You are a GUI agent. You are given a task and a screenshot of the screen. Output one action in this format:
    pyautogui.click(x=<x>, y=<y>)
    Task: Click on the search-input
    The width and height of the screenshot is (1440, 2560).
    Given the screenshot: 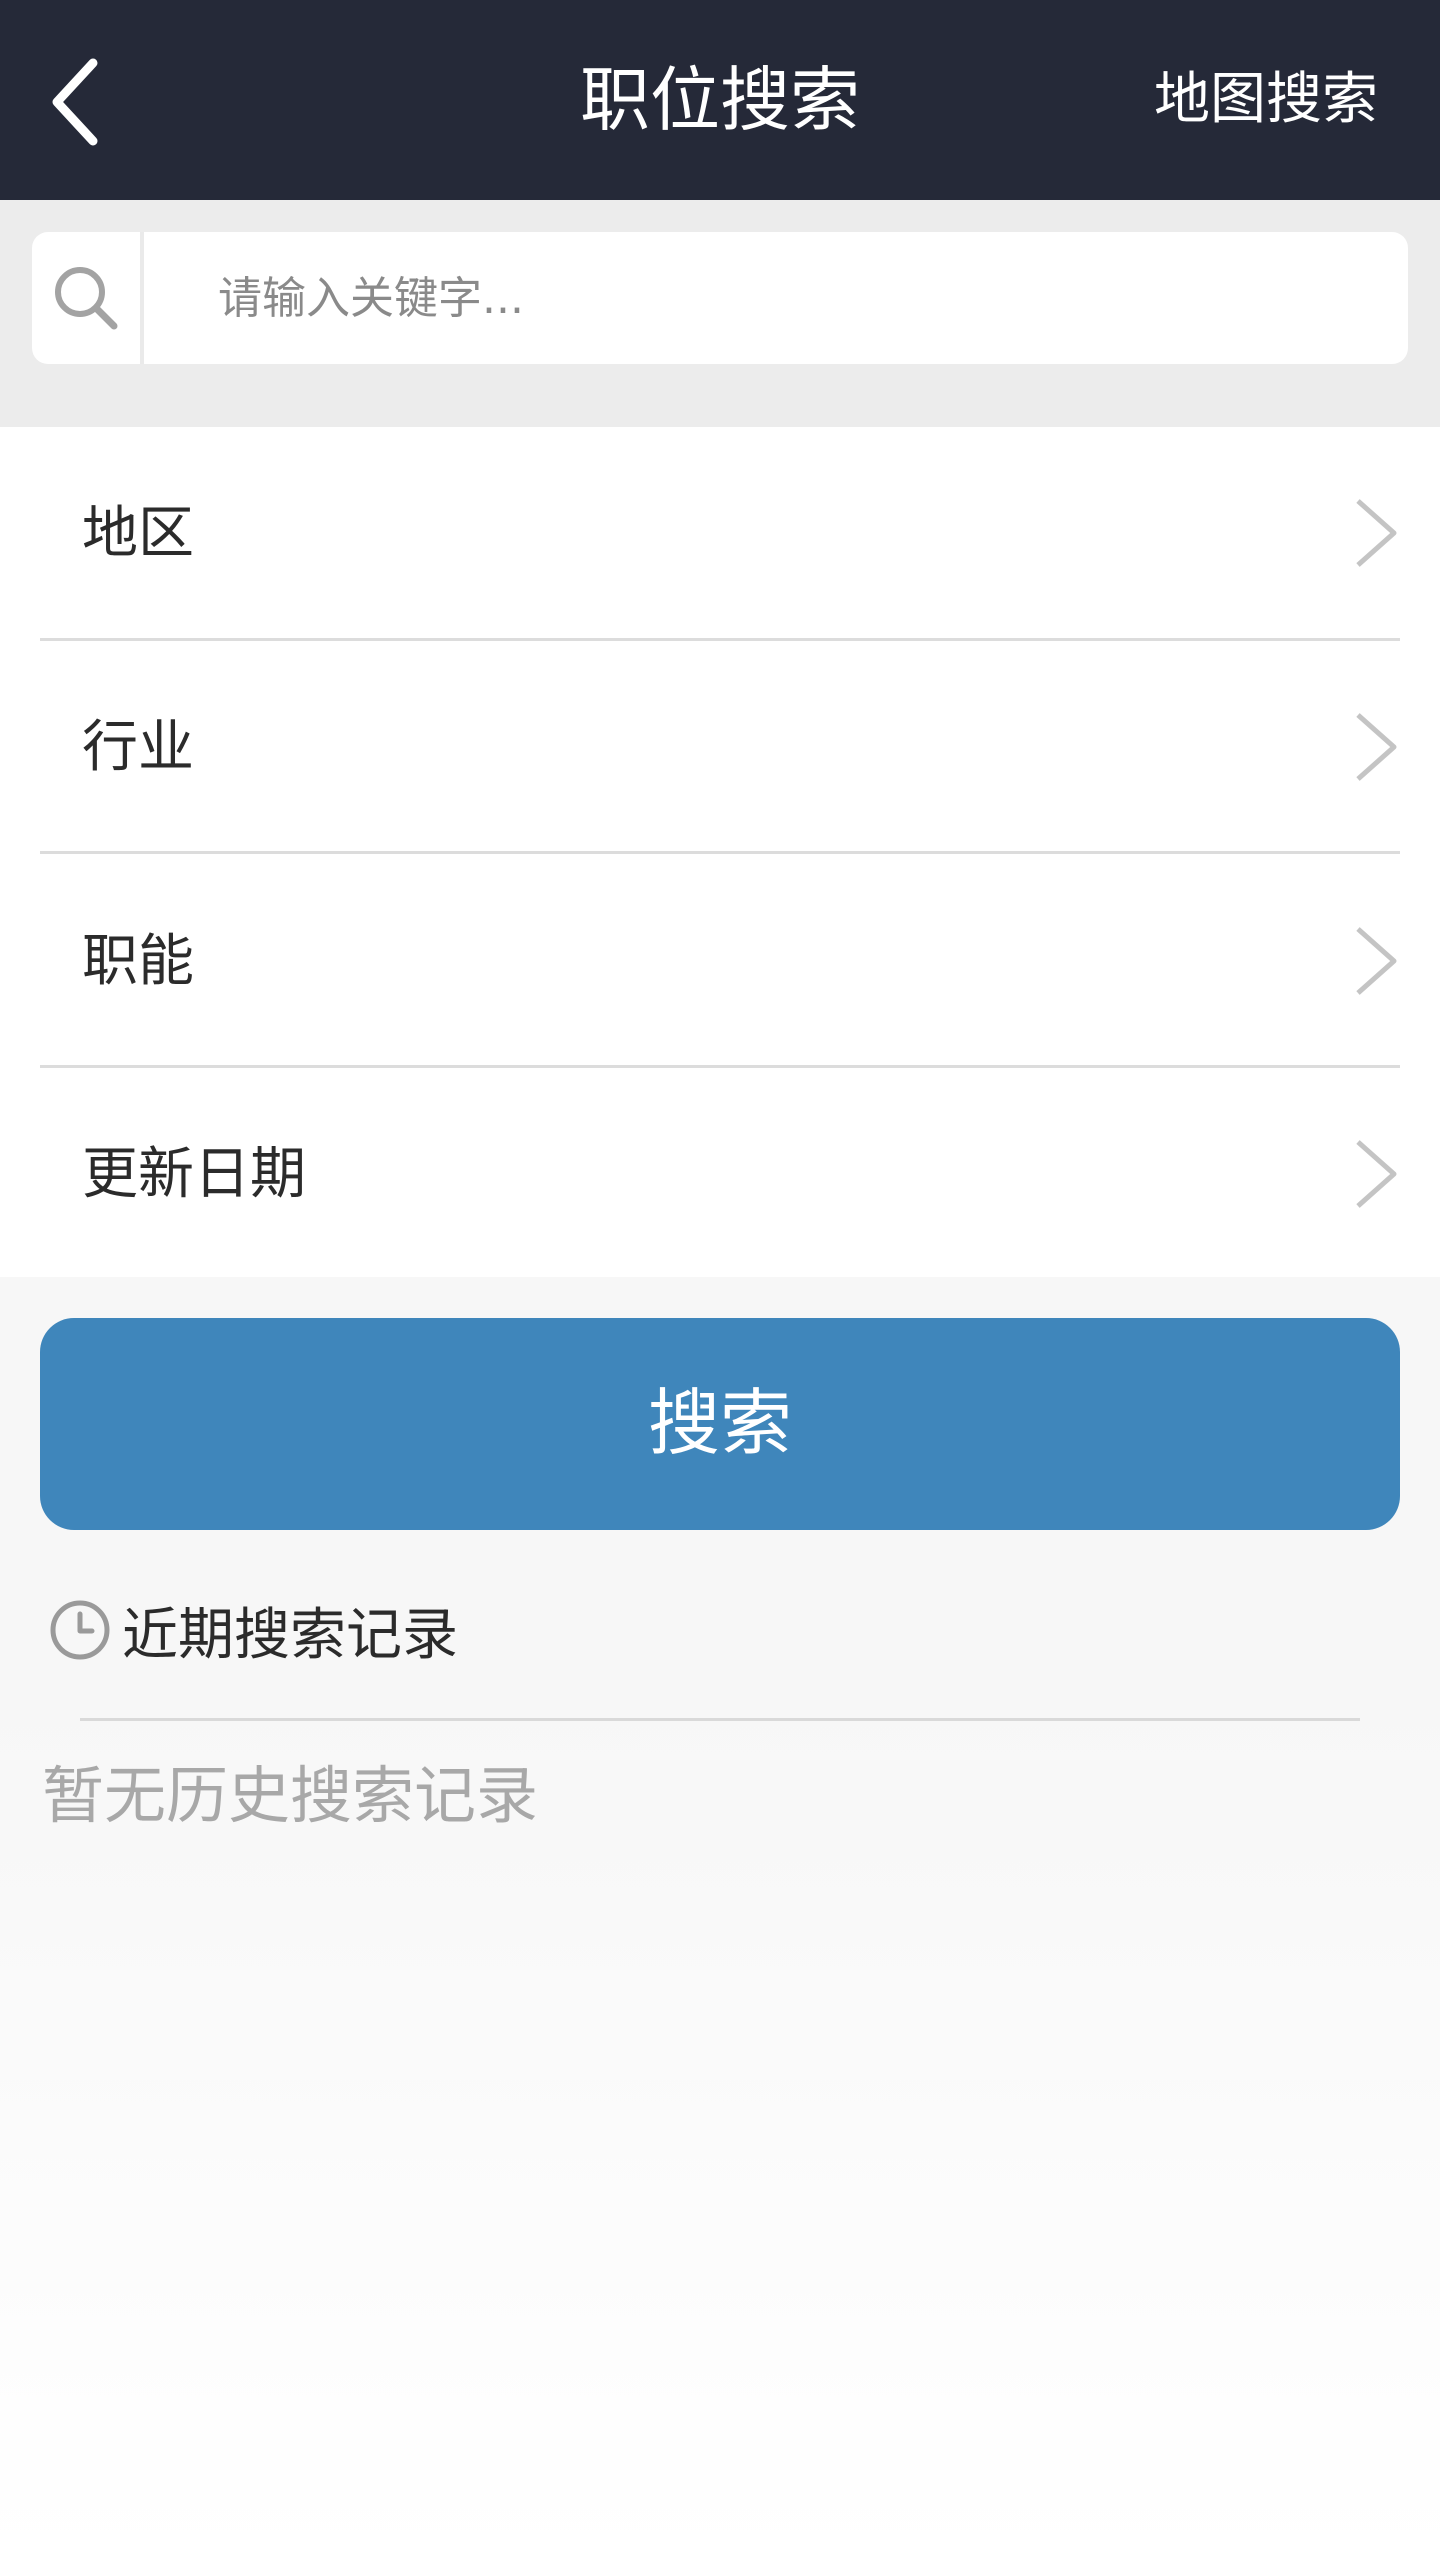 What is the action you would take?
    pyautogui.click(x=769, y=298)
    